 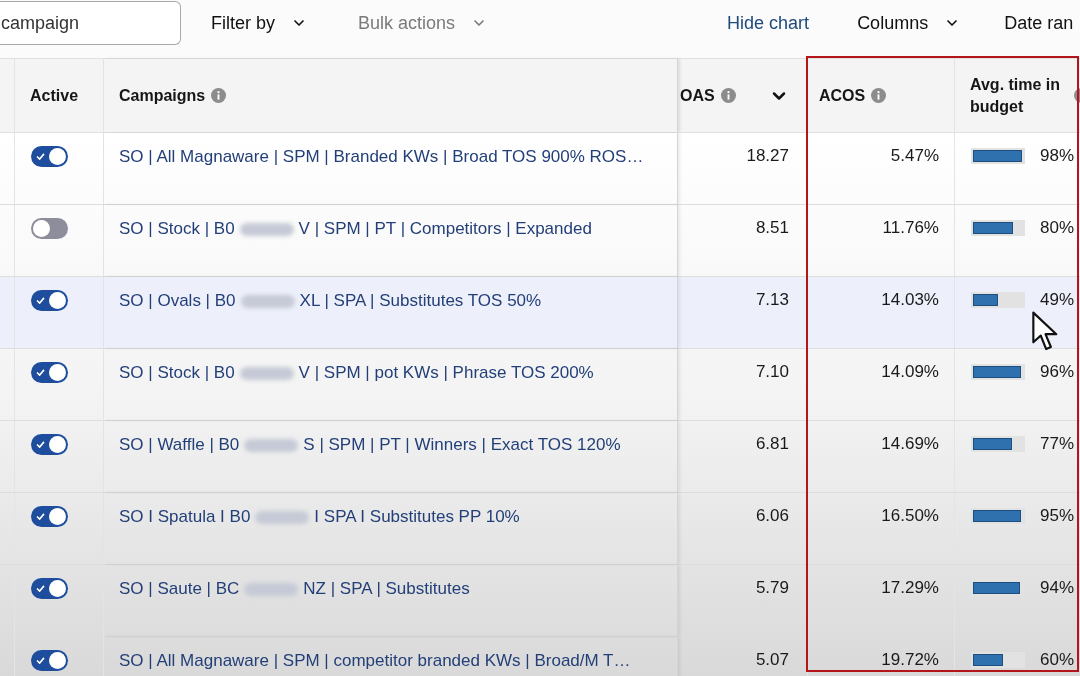 What do you see at coordinates (1056, 444) in the screenshot?
I see `budget-percentage: 77%` at bounding box center [1056, 444].